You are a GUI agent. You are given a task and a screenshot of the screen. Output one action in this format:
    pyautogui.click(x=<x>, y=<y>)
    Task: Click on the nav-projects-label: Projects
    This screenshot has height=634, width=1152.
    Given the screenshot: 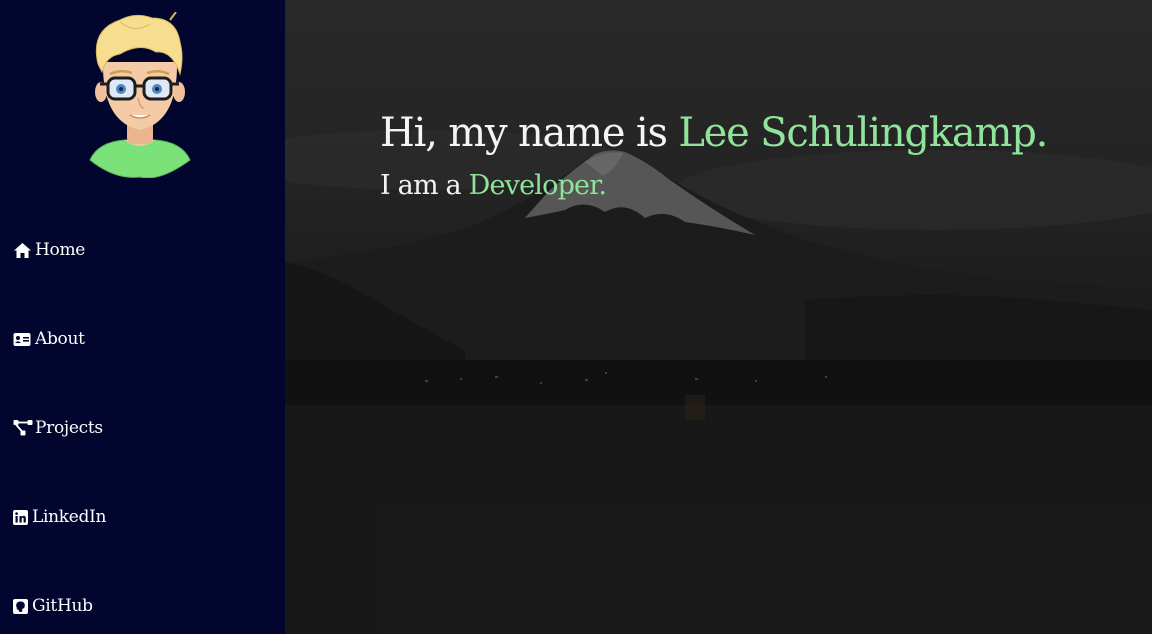 What is the action you would take?
    pyautogui.click(x=69, y=428)
    